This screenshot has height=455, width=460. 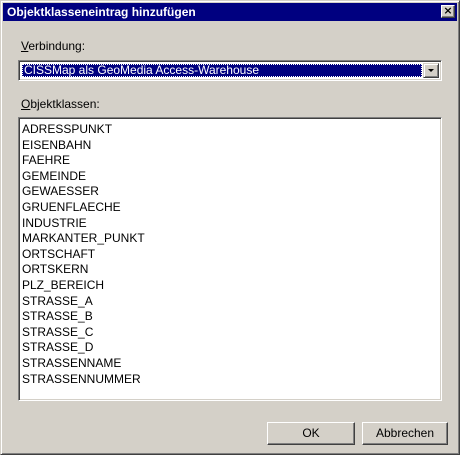 I want to click on connection-dropdown: CISSMap als GeoMedia Access-Warehouse, so click(x=230, y=70).